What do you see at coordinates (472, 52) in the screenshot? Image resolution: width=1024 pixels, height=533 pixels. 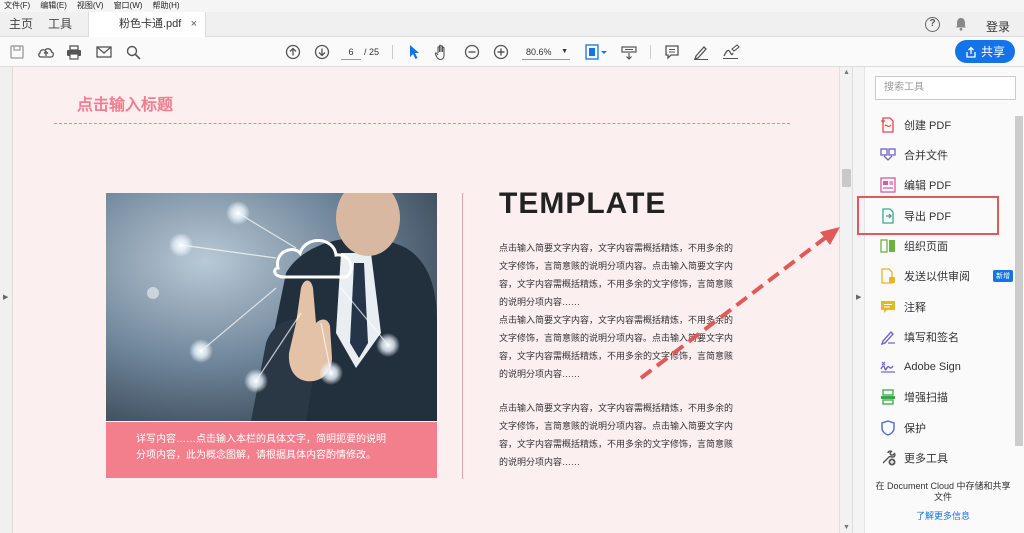 I see `zoom-out-icon` at bounding box center [472, 52].